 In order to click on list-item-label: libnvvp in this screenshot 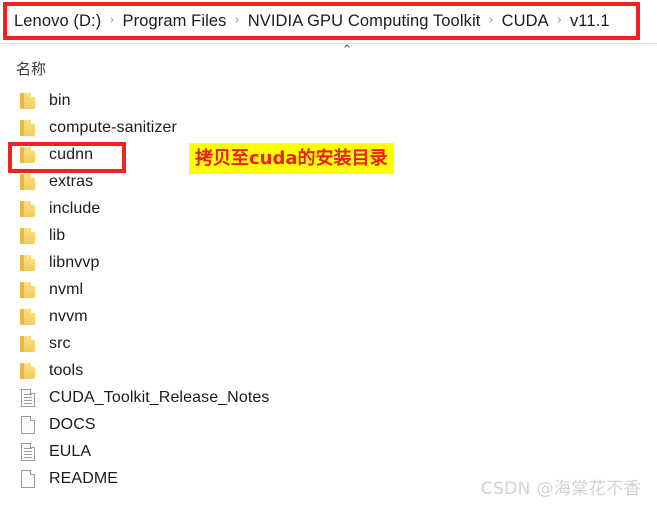, I will do `click(74, 262)`.